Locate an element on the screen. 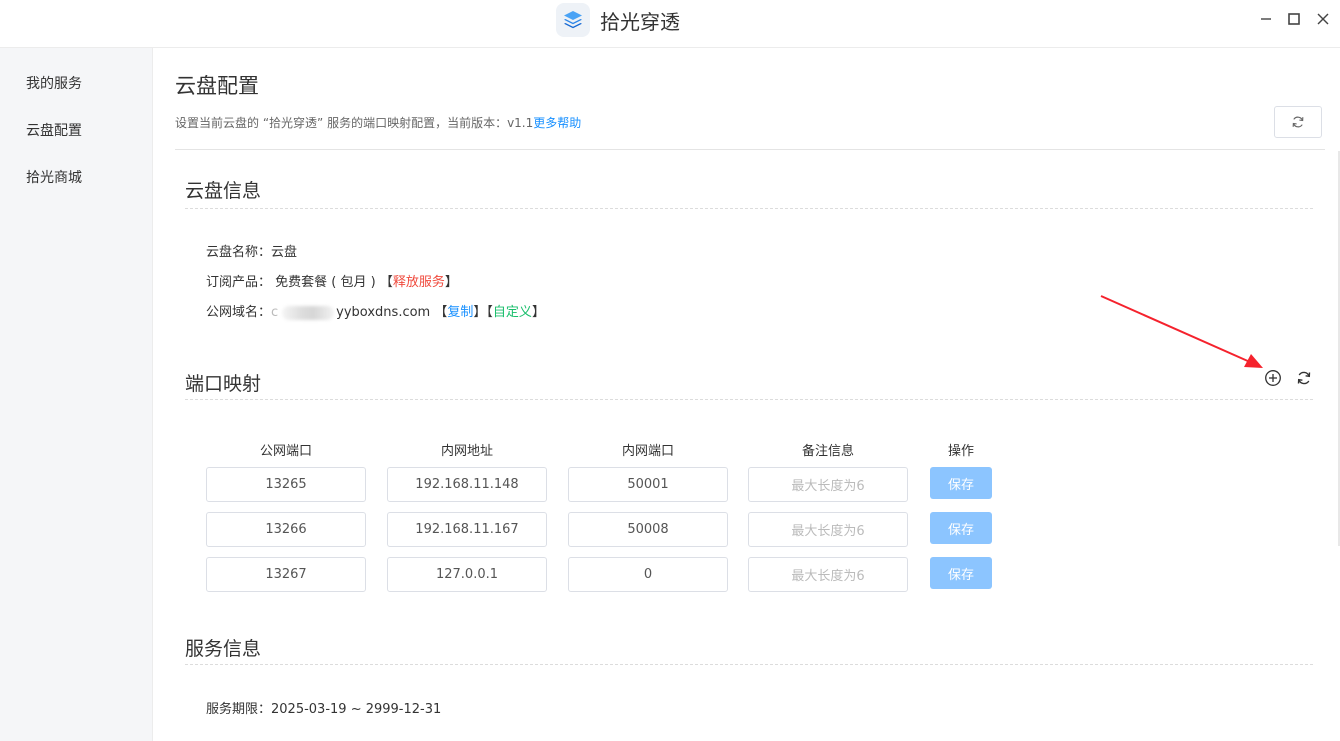  close-button is located at coordinates (1323, 19).